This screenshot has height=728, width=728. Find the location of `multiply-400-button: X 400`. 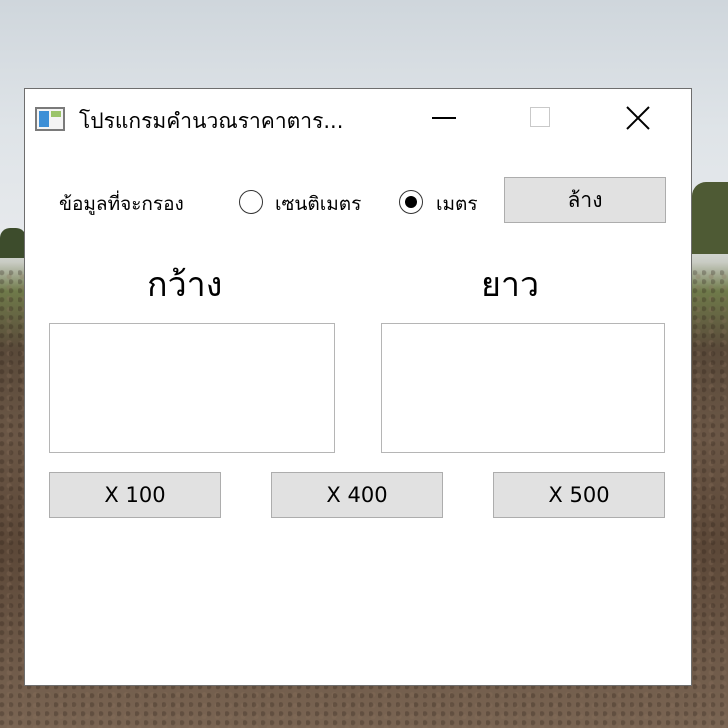

multiply-400-button: X 400 is located at coordinates (357, 495).